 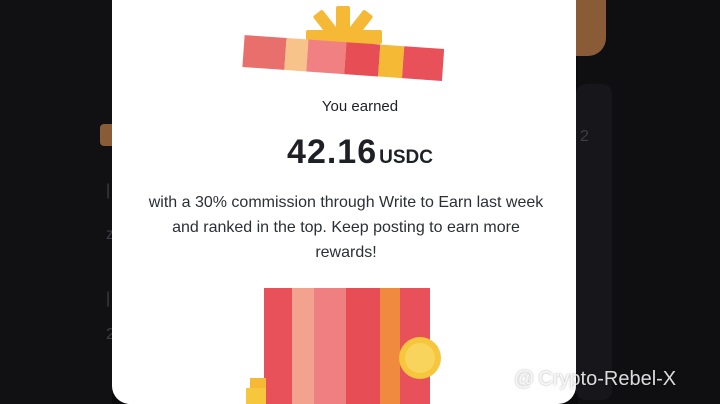 What do you see at coordinates (343, 346) in the screenshot?
I see `gift-box-icon` at bounding box center [343, 346].